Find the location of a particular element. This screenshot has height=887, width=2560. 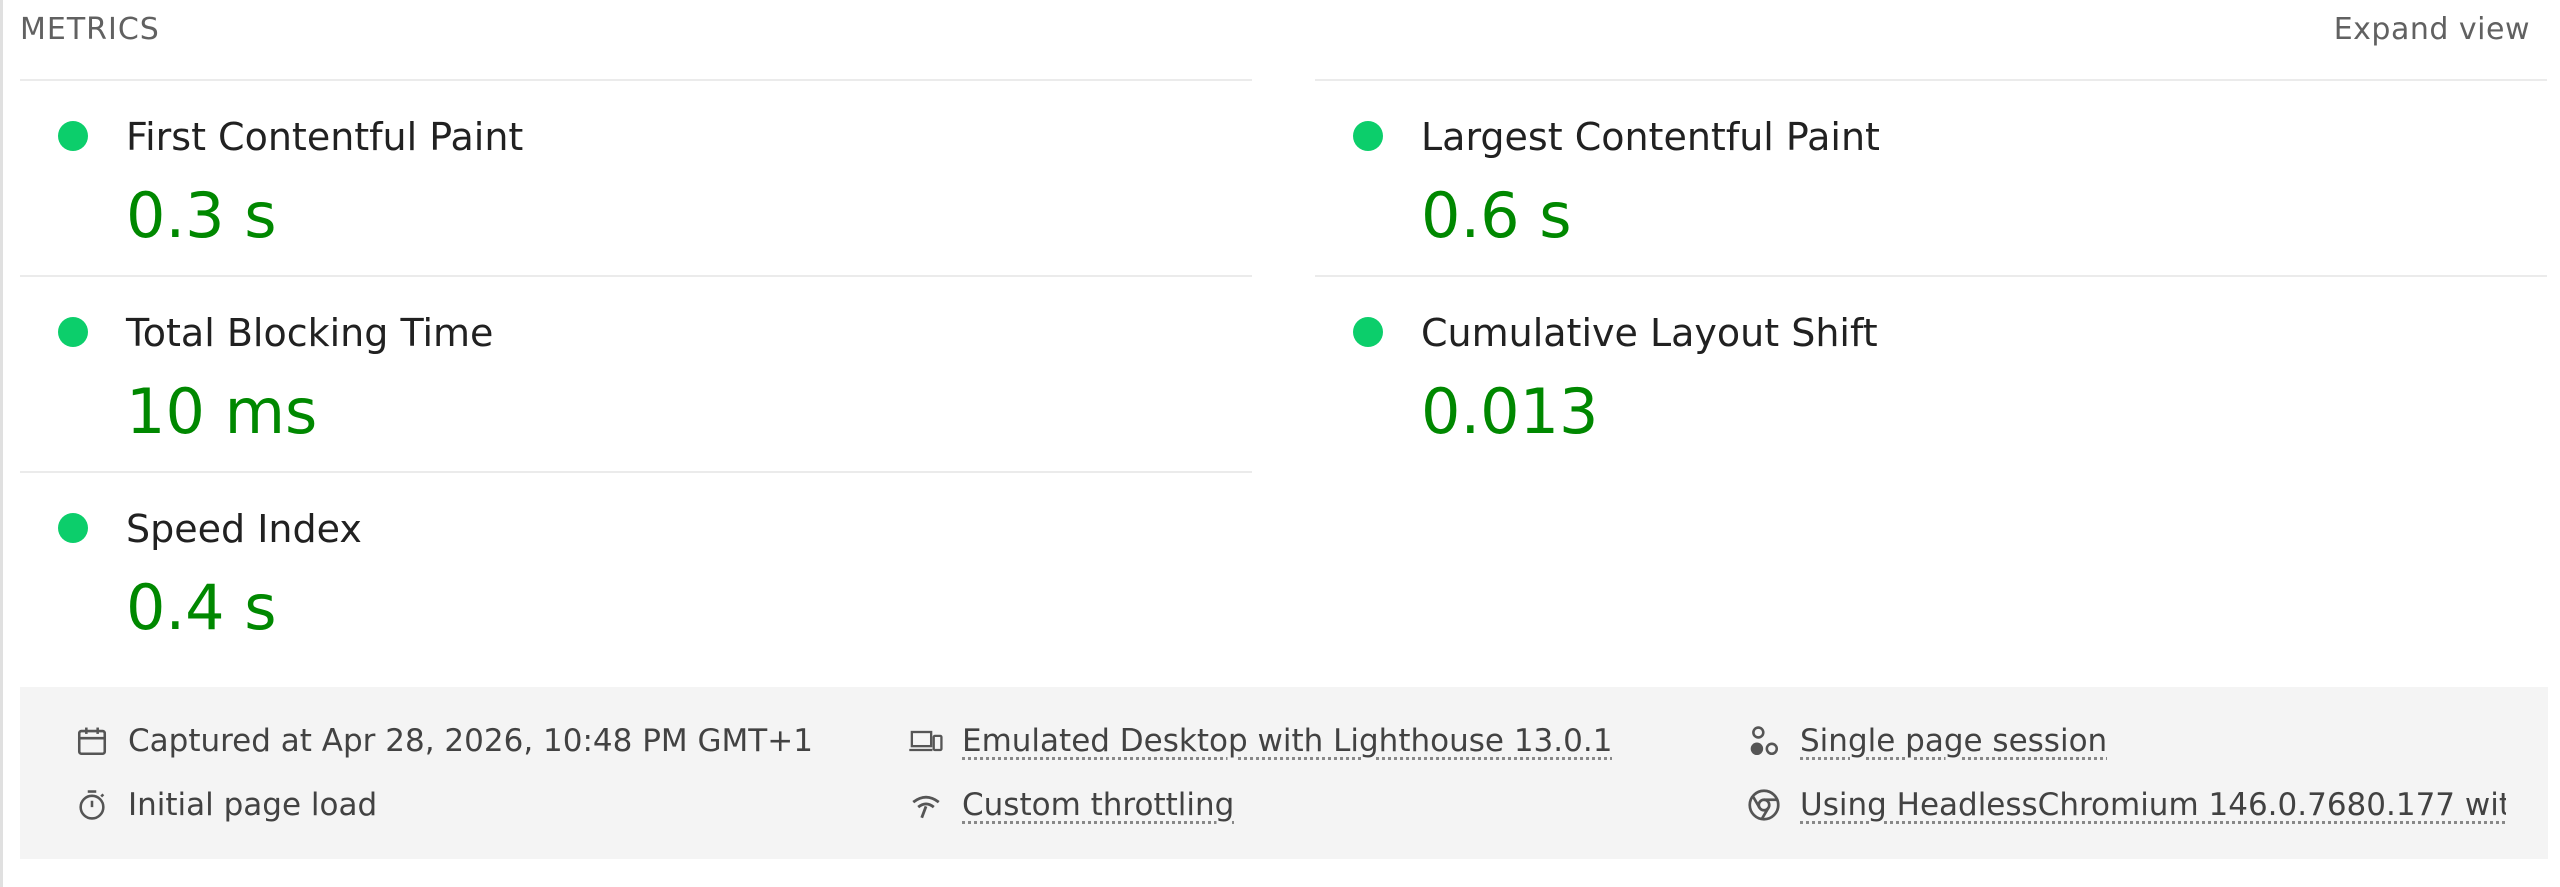

captured-at-text: Captured at Apr 28, 2026, 10:48 PM GMT+1 is located at coordinates (470, 741).